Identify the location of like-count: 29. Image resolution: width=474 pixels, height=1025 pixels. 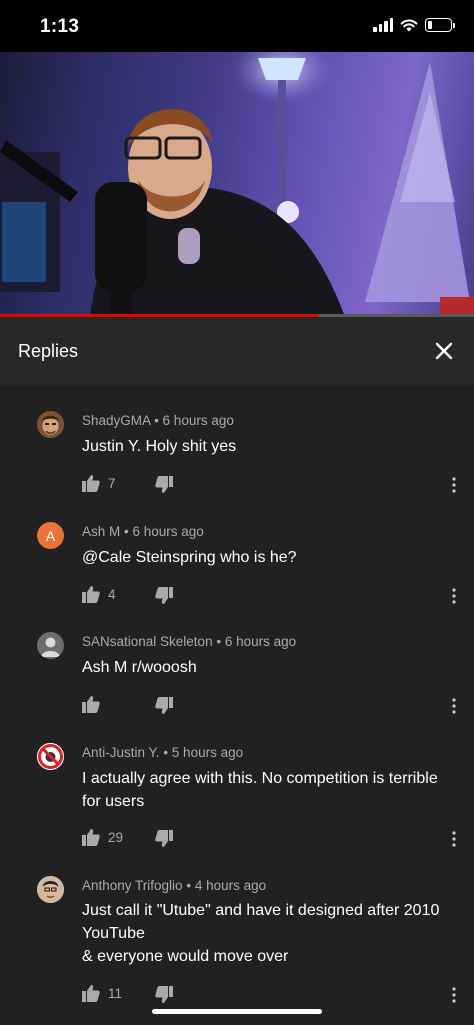
(116, 837).